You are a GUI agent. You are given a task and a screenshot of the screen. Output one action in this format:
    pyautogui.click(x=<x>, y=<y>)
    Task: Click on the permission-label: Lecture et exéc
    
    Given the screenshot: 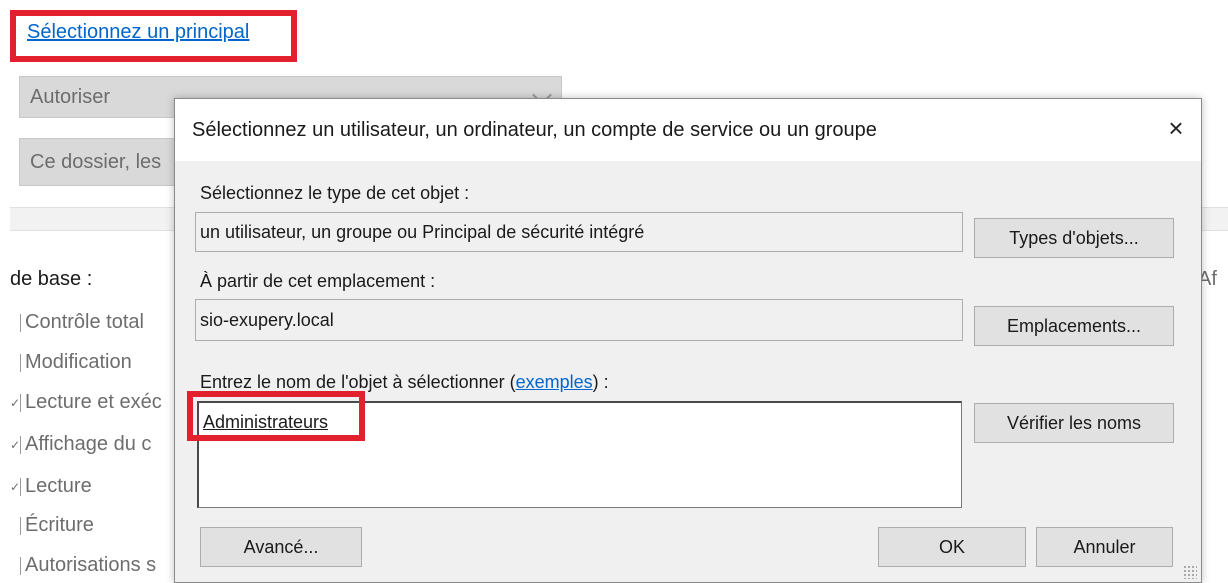 What is the action you would take?
    pyautogui.click(x=93, y=402)
    